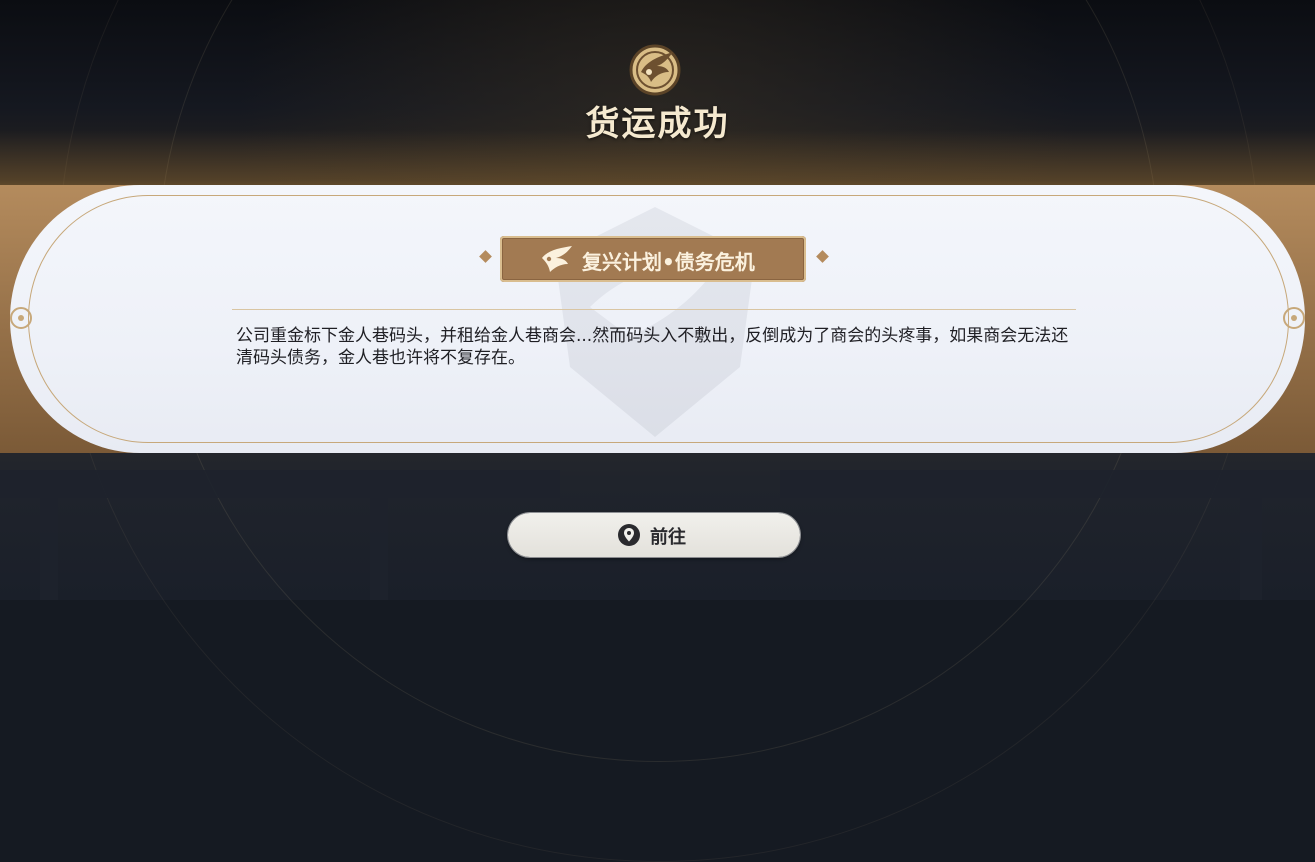 This screenshot has height=862, width=1315. Describe the element at coordinates (655, 70) in the screenshot. I see `phoenix-emblem-icon` at that location.